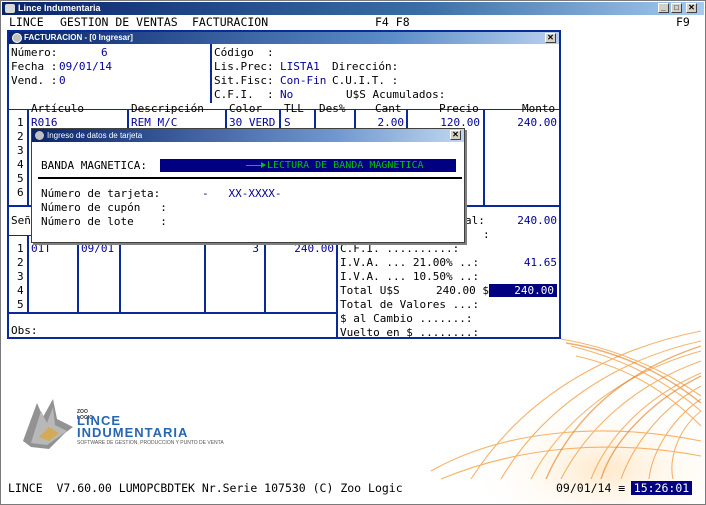 The image size is (706, 505). I want to click on cfi-total-label: C.F.I. ..........:, so click(400, 248).